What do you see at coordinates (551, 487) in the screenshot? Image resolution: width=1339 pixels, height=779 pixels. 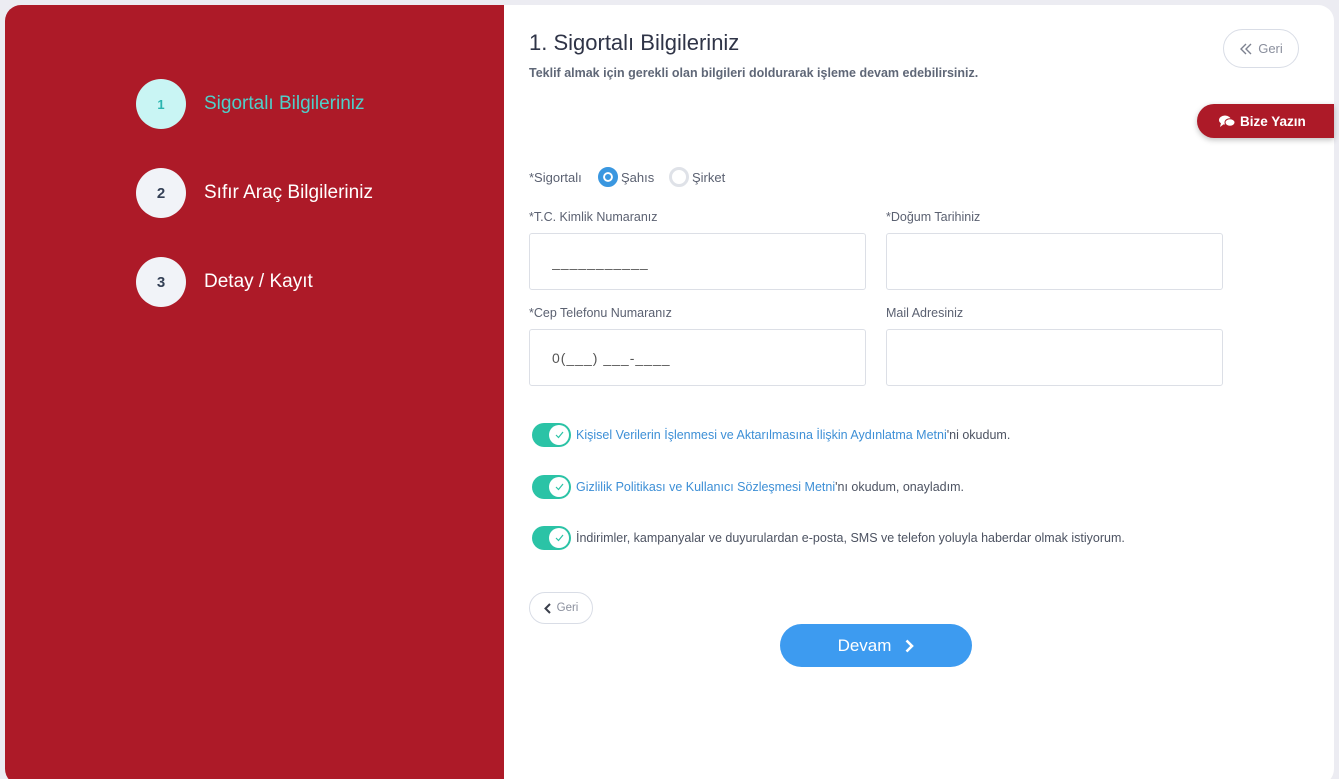 I see `consent-privacy-toggle` at bounding box center [551, 487].